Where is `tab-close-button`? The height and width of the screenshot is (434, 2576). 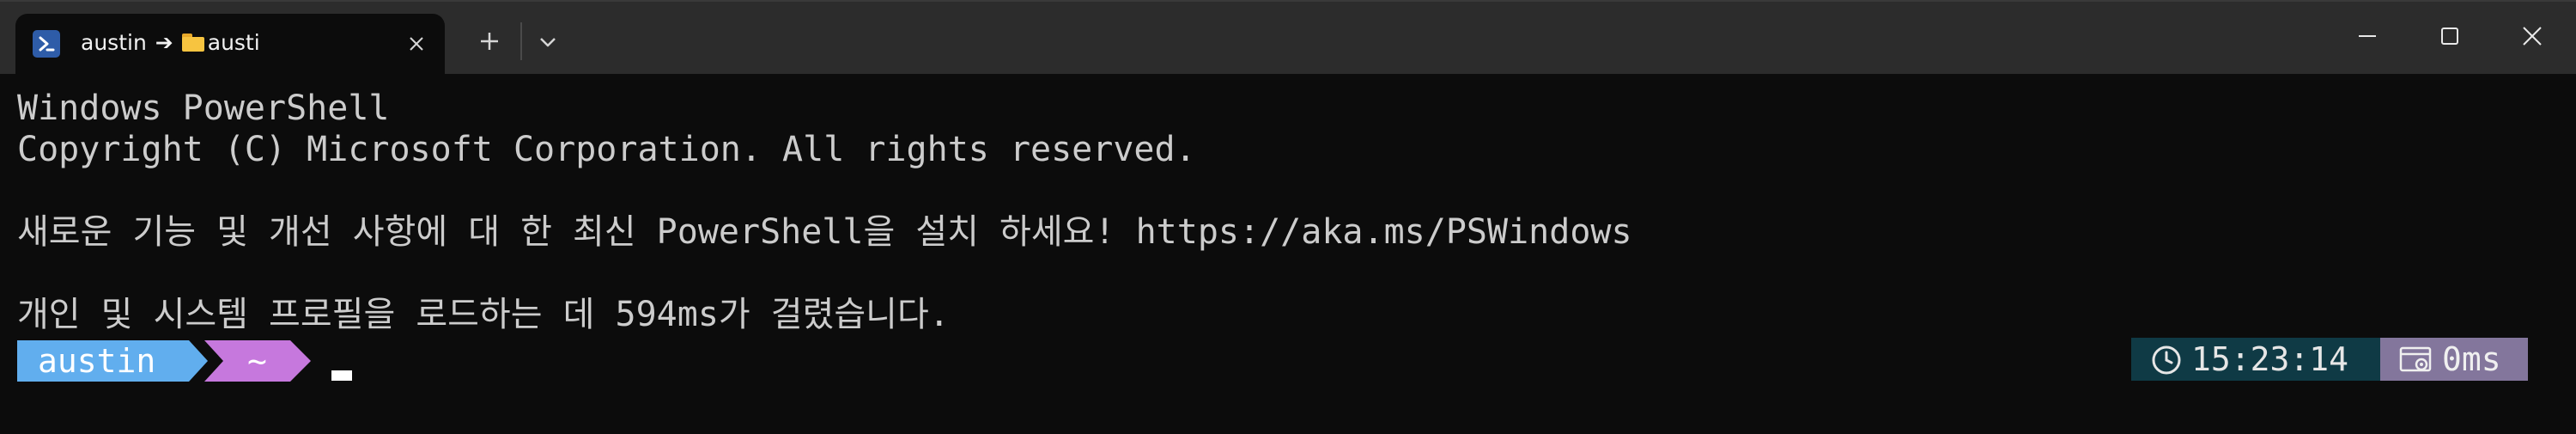
tab-close-button is located at coordinates (417, 44).